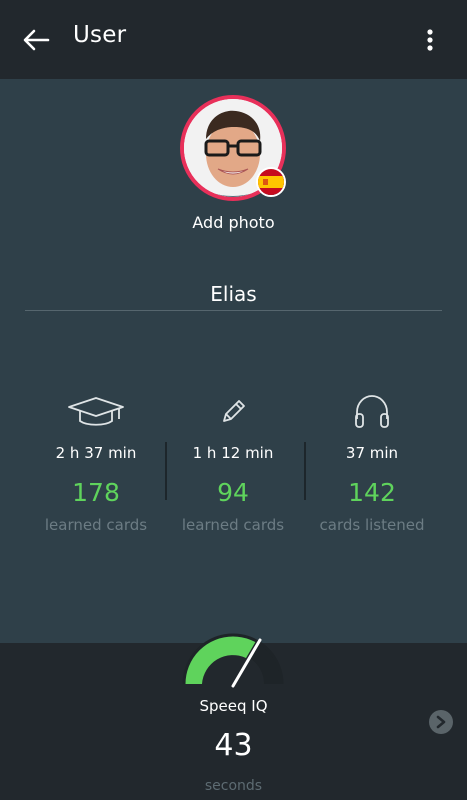 This screenshot has height=800, width=467. I want to click on back-button, so click(36, 40).